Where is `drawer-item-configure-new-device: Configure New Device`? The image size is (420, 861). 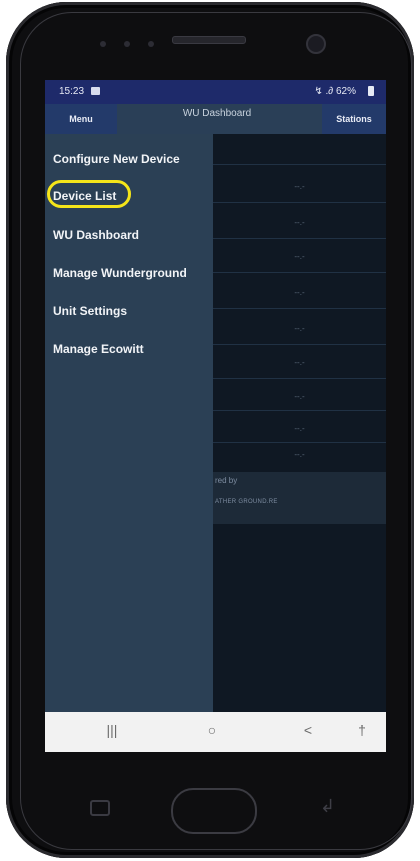
drawer-item-configure-new-device: Configure New Device is located at coordinates (116, 159).